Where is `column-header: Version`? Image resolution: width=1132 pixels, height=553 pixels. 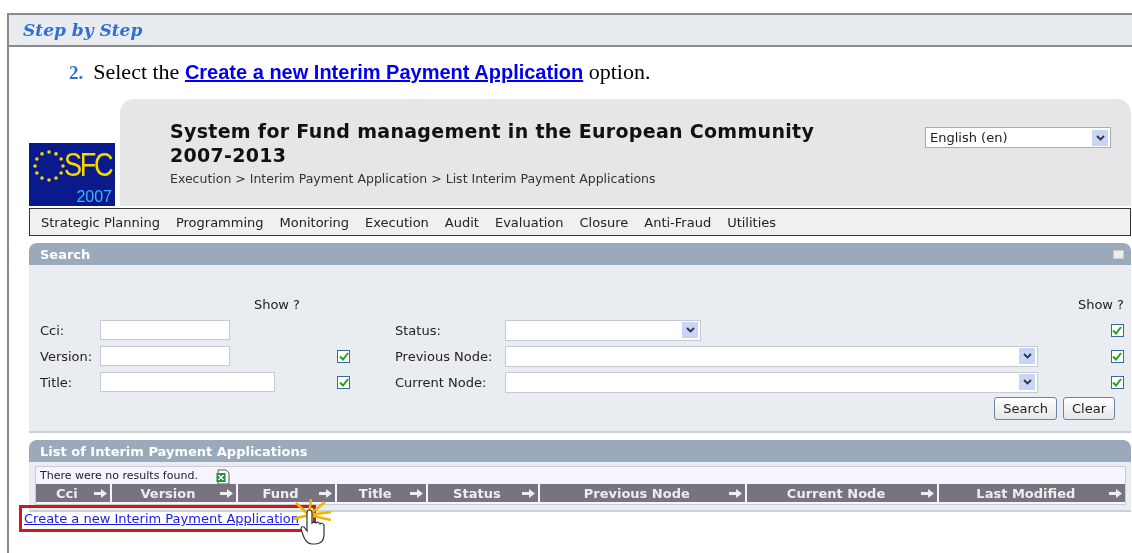 column-header: Version is located at coordinates (174, 493).